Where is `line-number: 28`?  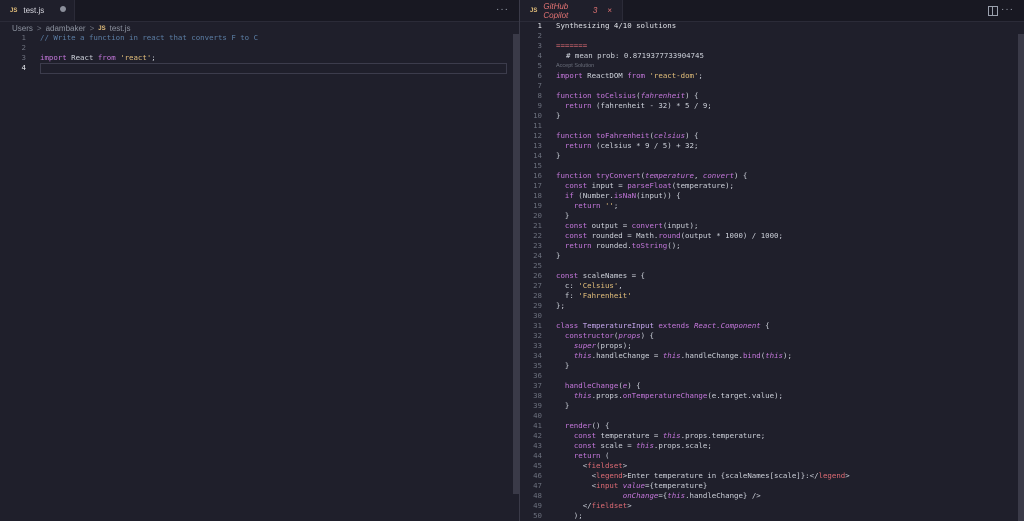
line-number: 28 is located at coordinates (537, 295).